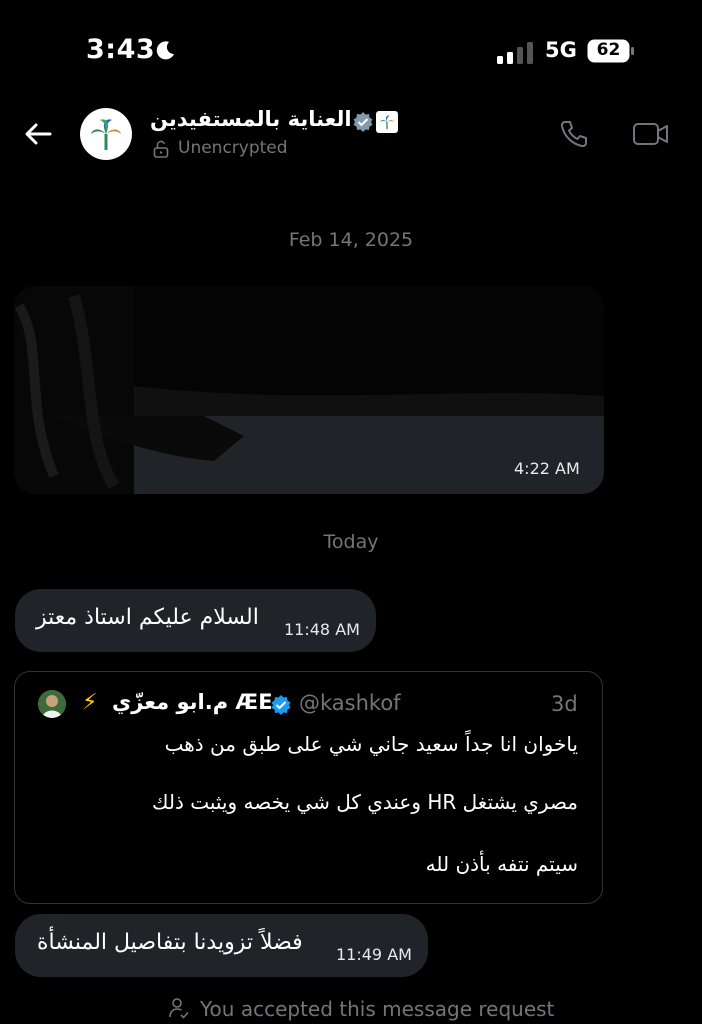 This screenshot has height=1024, width=702. Describe the element at coordinates (121, 49) in the screenshot. I see `status-time: 3:43` at that location.